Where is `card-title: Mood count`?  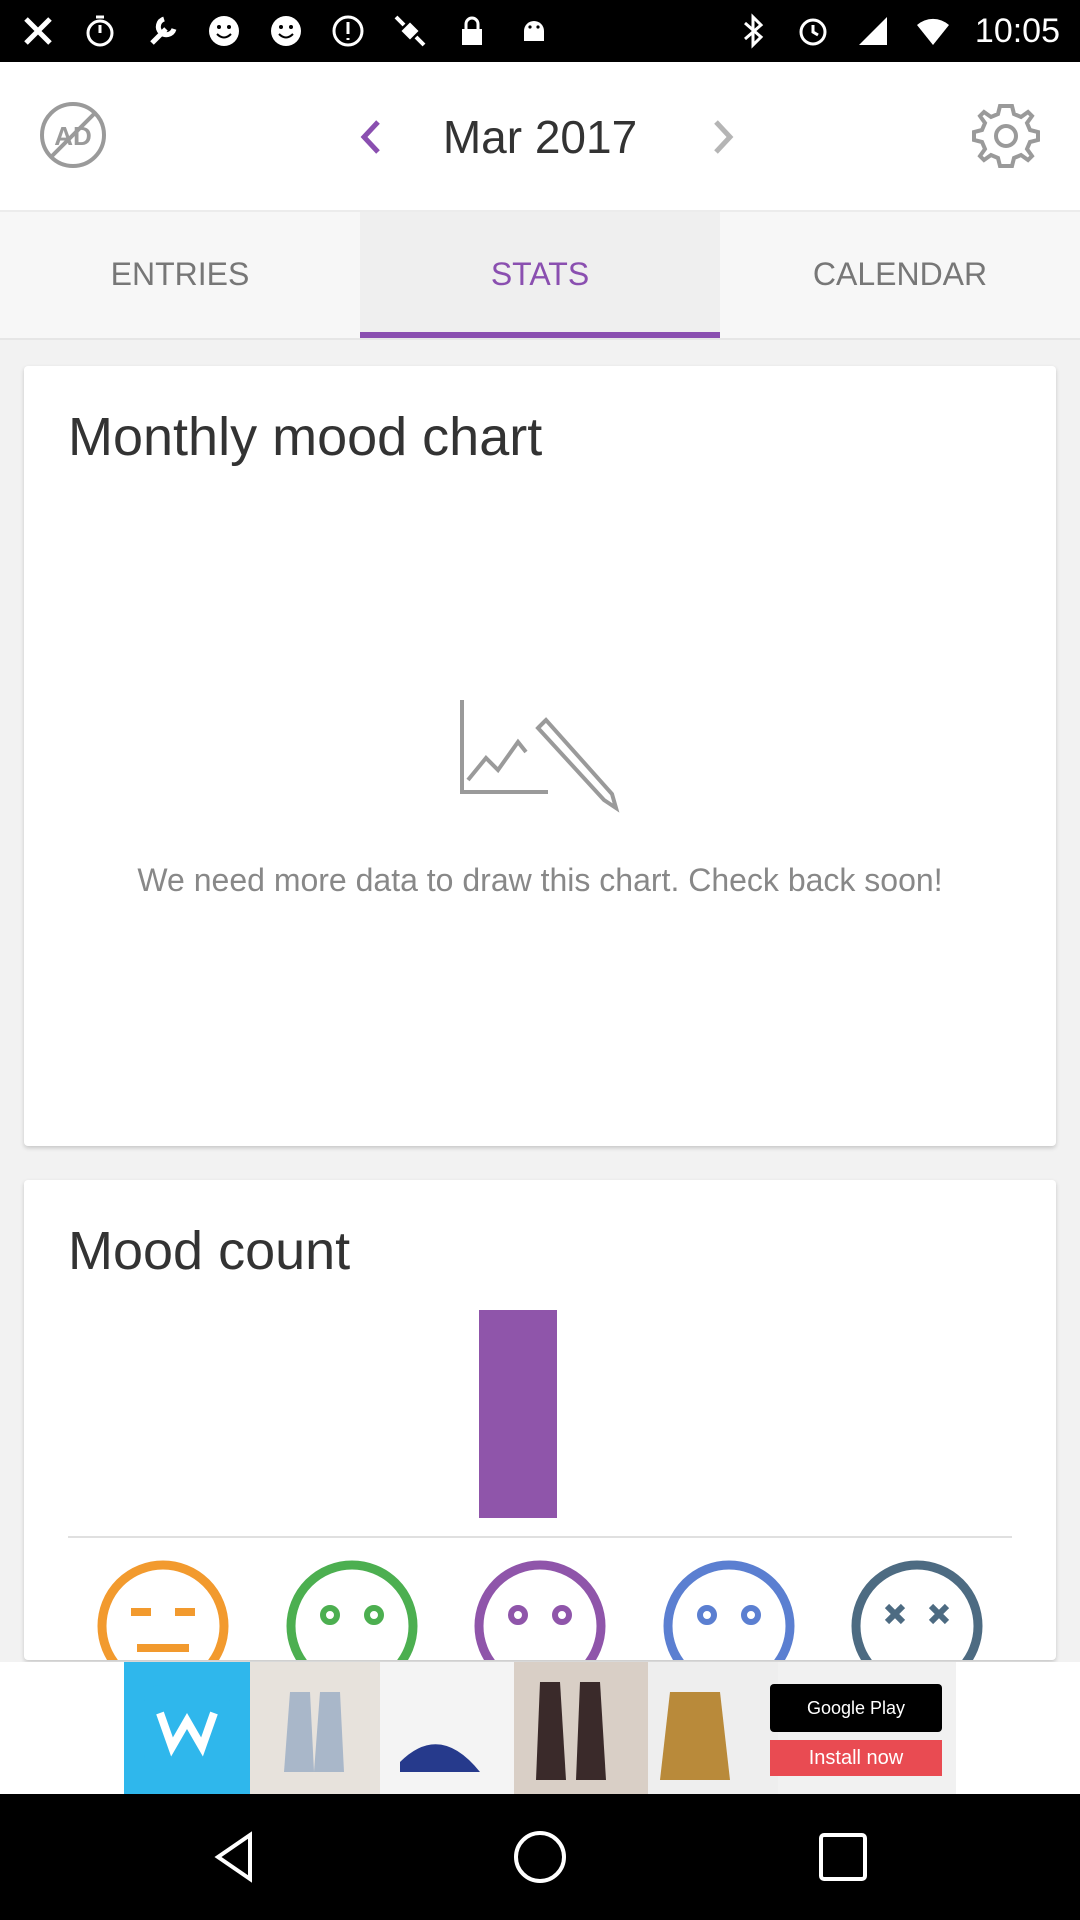 card-title: Mood count is located at coordinates (209, 1251).